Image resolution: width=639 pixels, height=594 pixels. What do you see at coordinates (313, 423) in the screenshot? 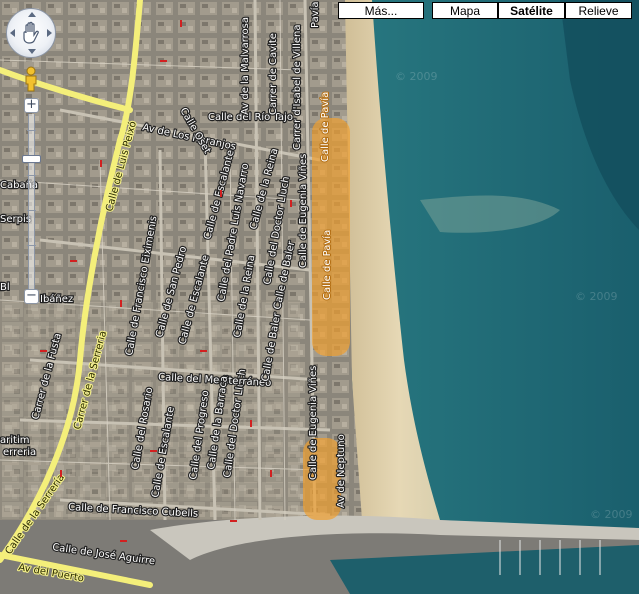
I see `label-eugenia-vines-2: Calle de Eugenia Viñes` at bounding box center [313, 423].